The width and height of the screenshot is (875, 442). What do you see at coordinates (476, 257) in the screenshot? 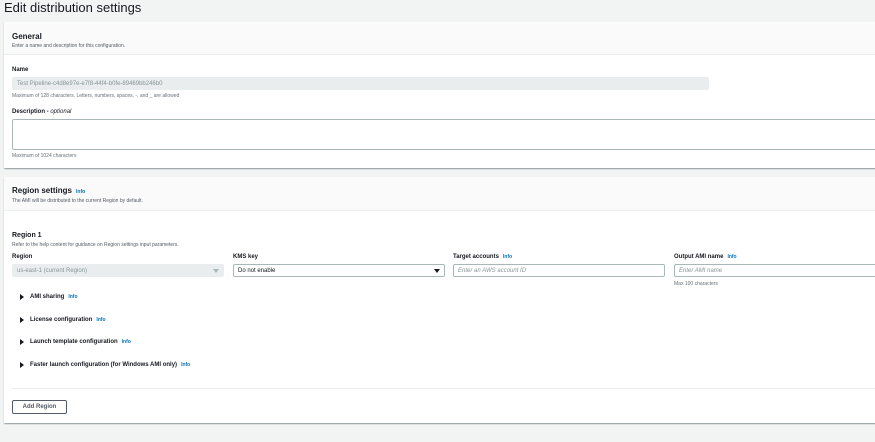
I see `target-accounts-label: Target accounts` at bounding box center [476, 257].